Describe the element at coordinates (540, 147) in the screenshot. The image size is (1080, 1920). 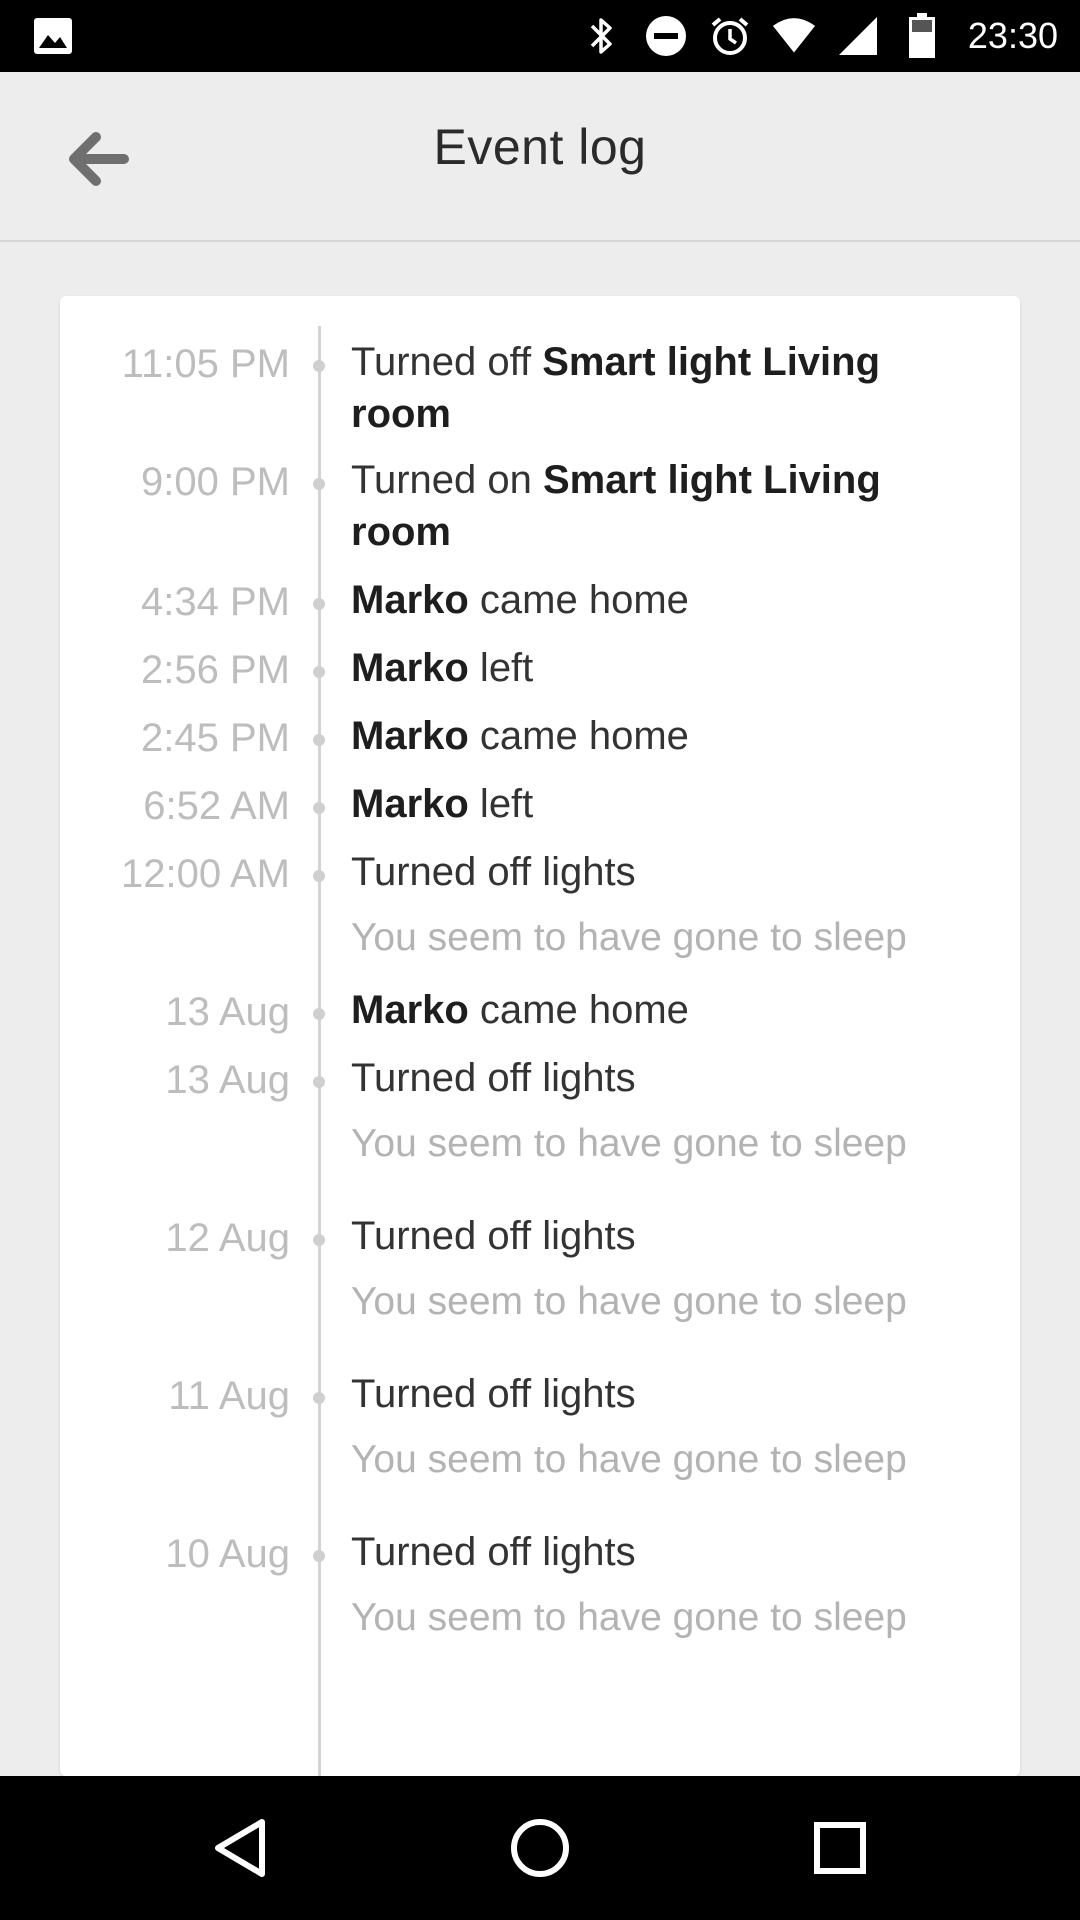
I see `page-title: Event log` at that location.